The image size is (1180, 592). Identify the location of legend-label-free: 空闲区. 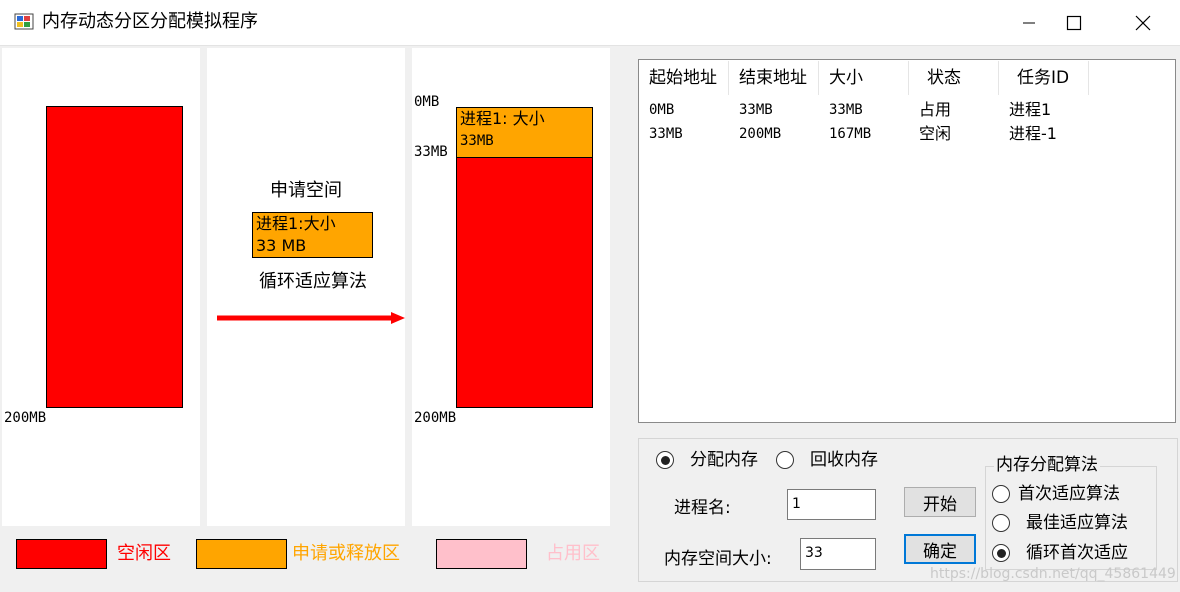
(144, 553).